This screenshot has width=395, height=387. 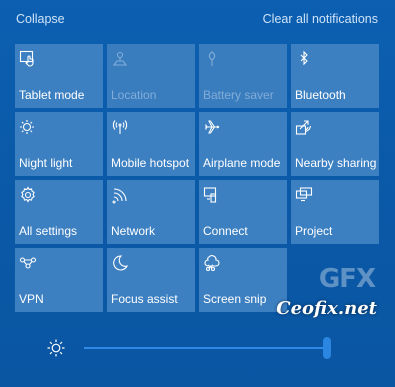 I want to click on mobile-hotspot-icon, so click(x=120, y=127).